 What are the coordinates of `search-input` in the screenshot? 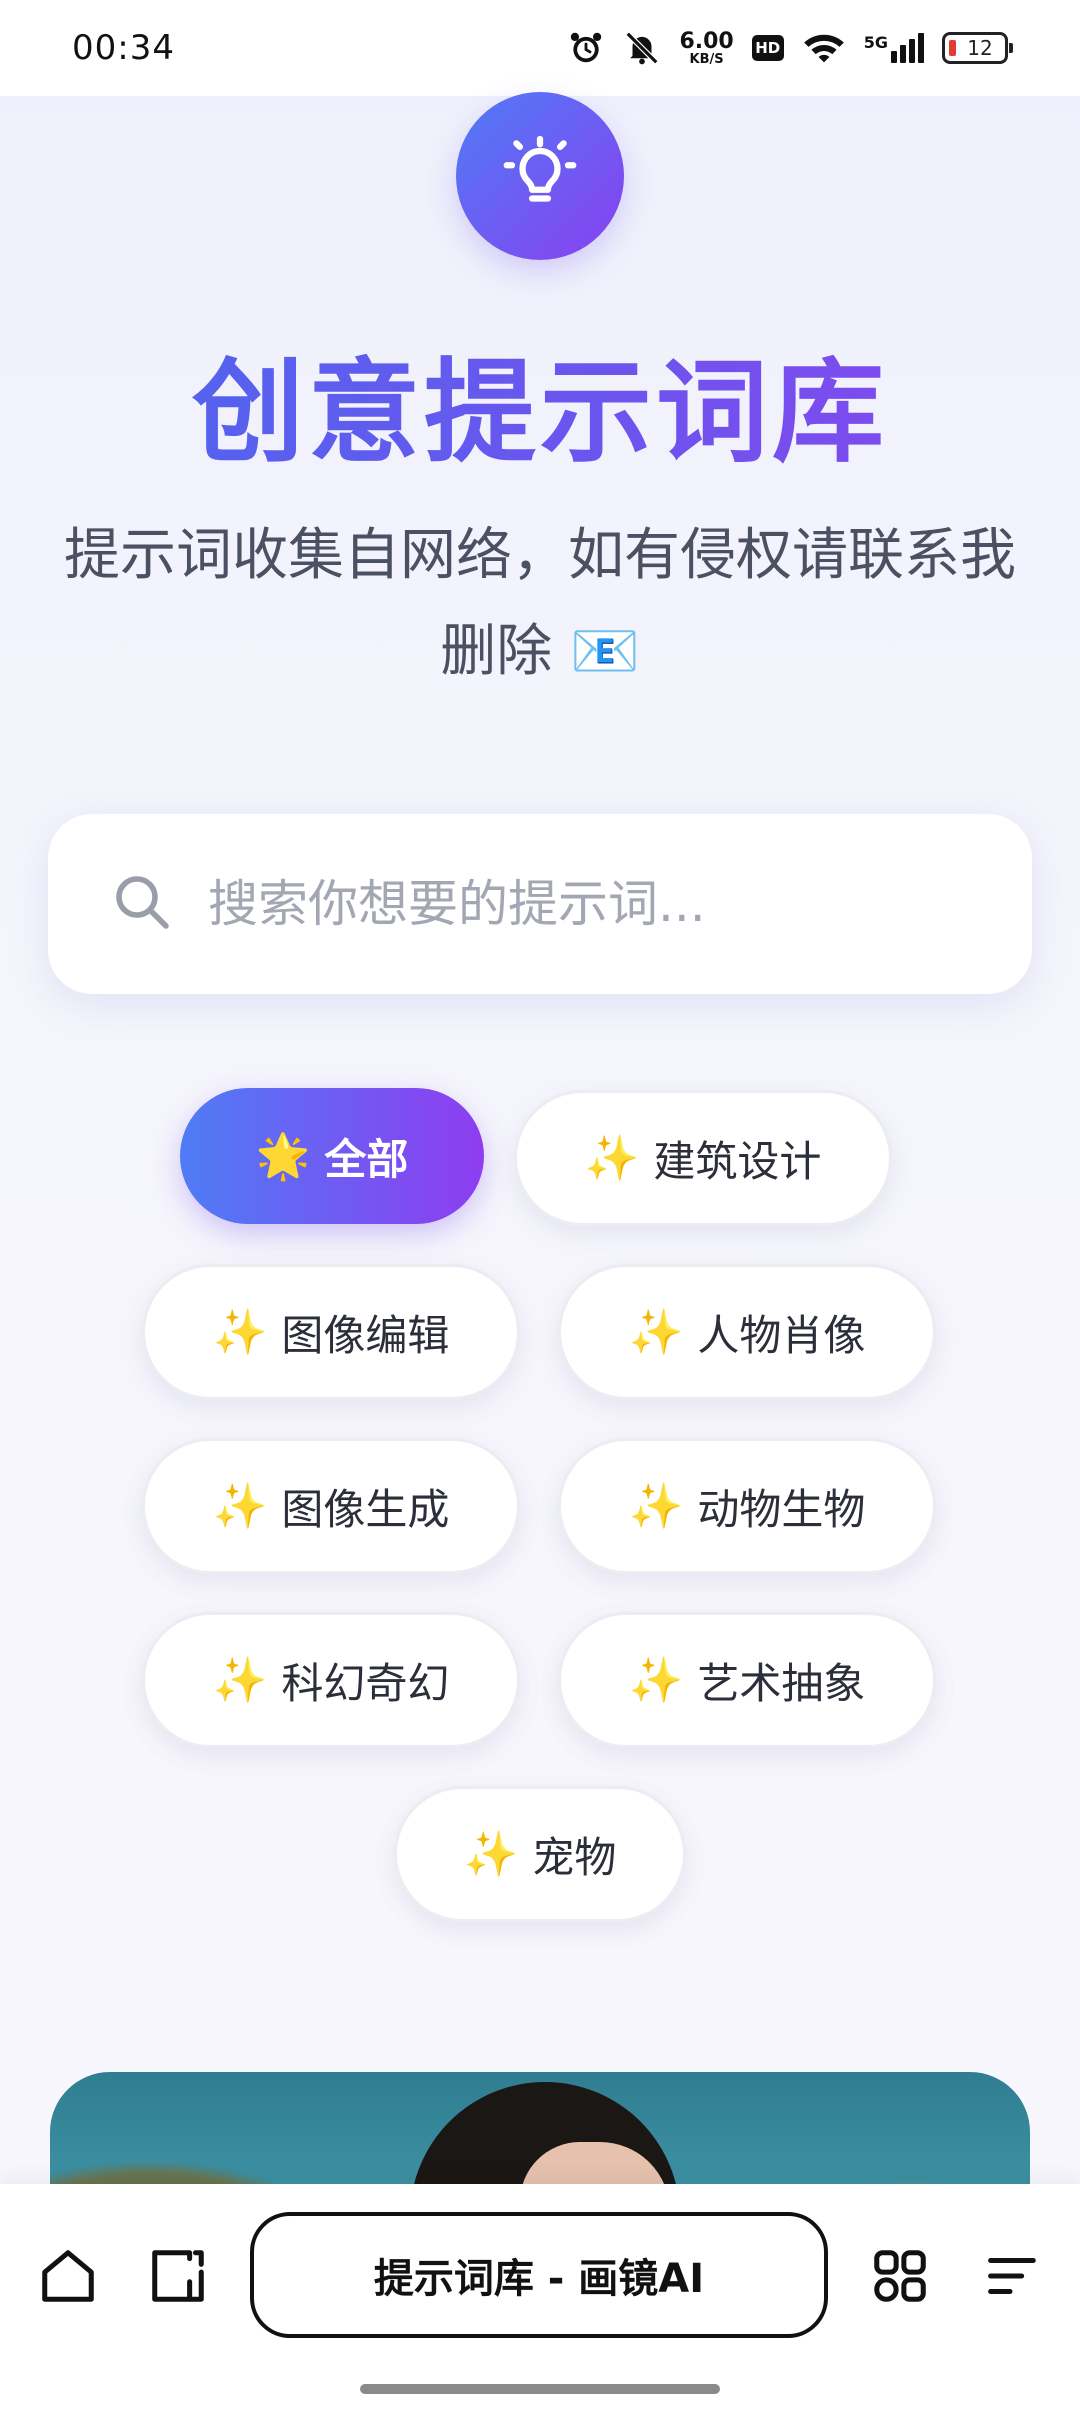 It's located at (588, 904).